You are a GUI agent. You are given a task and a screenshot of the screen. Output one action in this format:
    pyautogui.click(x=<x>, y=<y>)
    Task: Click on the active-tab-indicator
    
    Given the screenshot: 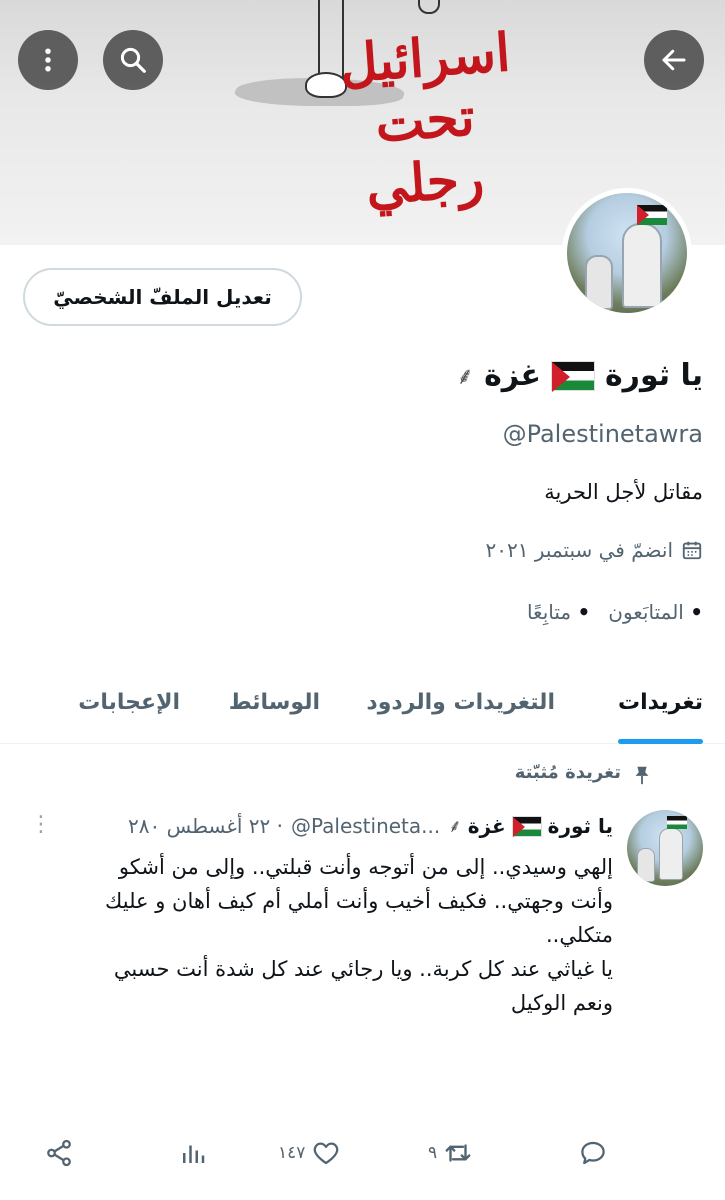 What is the action you would take?
    pyautogui.click(x=660, y=741)
    